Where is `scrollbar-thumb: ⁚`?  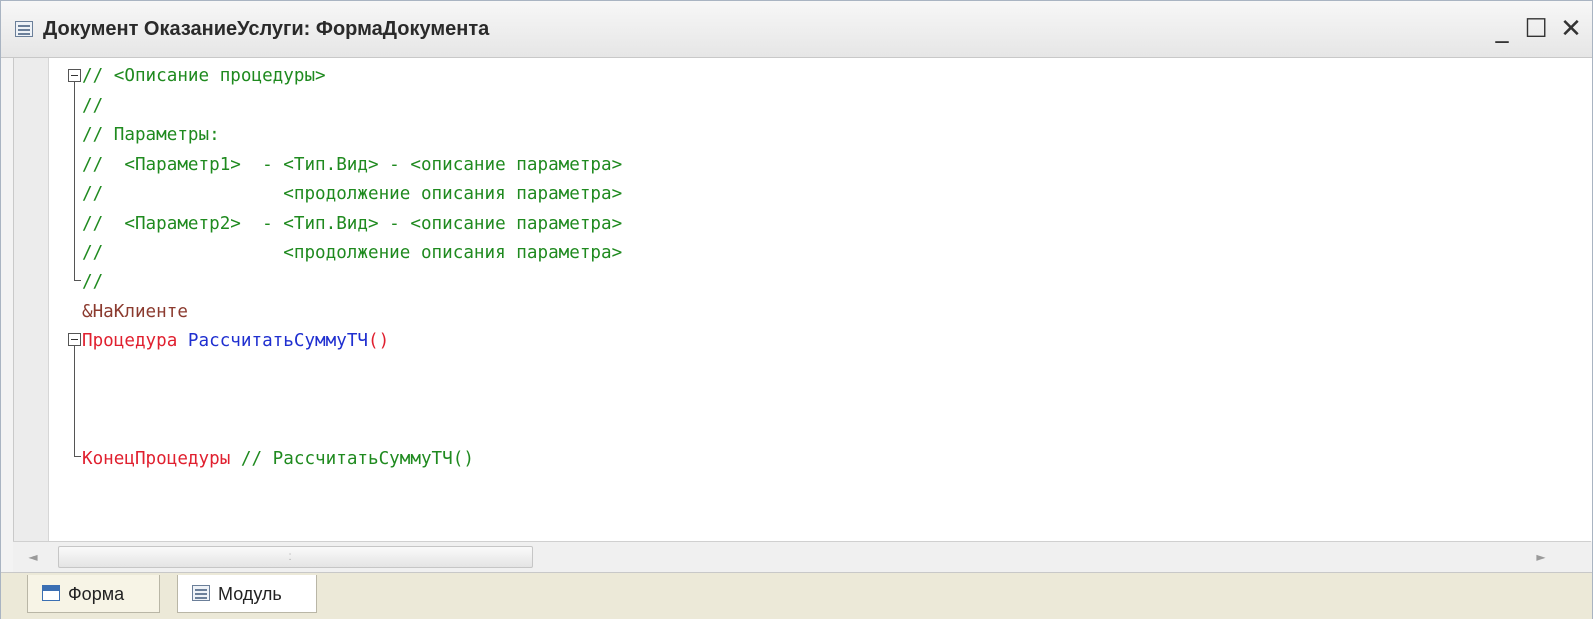 scrollbar-thumb: ⁚ is located at coordinates (295, 557).